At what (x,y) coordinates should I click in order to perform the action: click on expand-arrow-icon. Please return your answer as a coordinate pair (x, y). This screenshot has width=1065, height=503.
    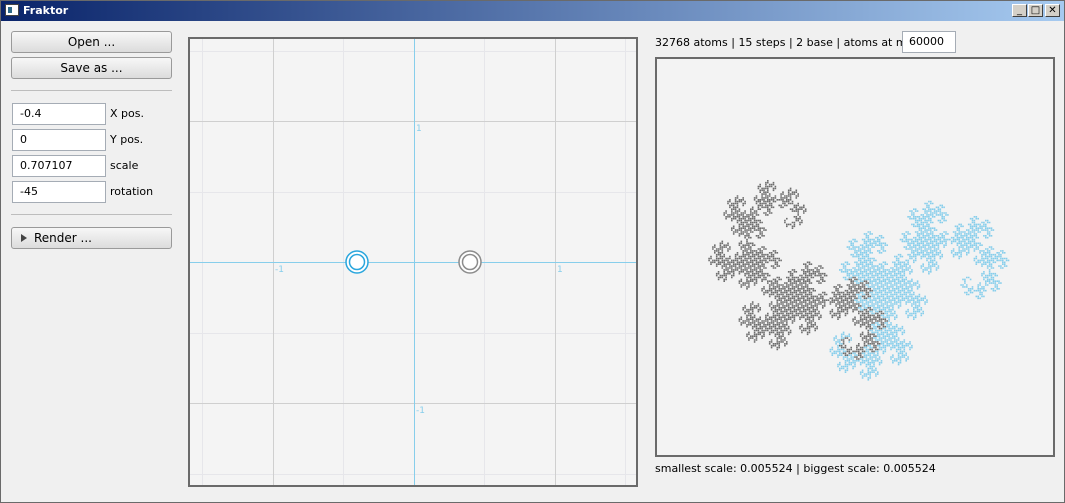
    Looking at the image, I should click on (24, 238).